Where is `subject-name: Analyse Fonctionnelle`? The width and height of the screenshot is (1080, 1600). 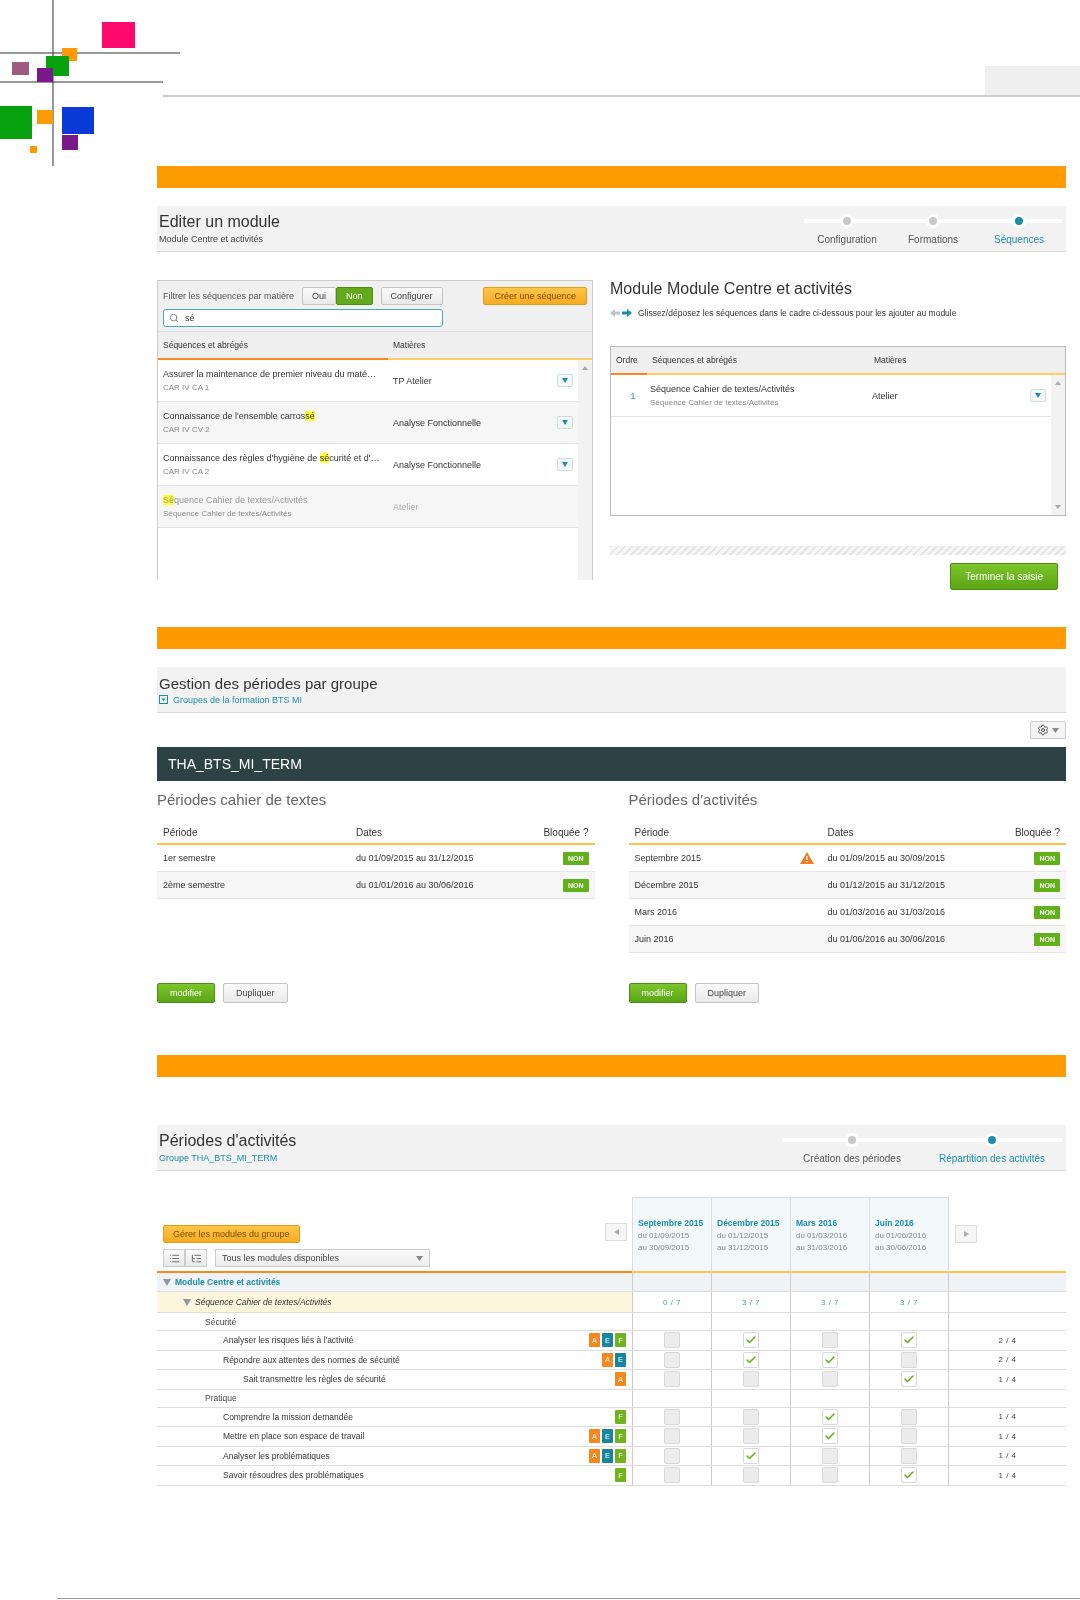
subject-name: Analyse Fonctionnelle is located at coordinates (438, 464).